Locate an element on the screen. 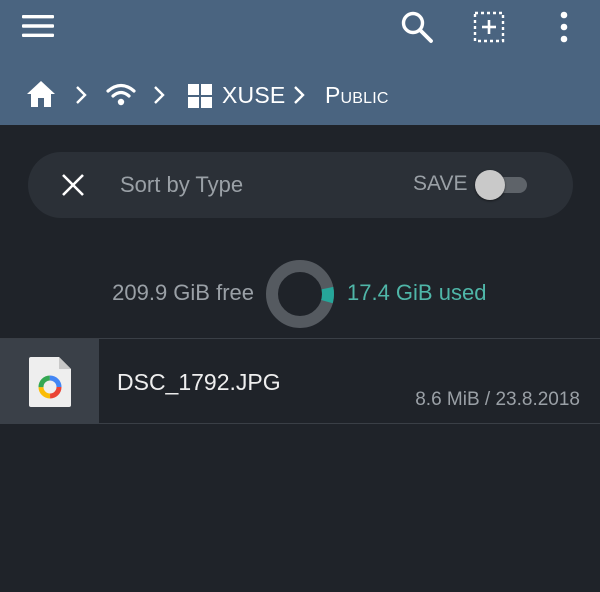  home-icon is located at coordinates (41, 94).